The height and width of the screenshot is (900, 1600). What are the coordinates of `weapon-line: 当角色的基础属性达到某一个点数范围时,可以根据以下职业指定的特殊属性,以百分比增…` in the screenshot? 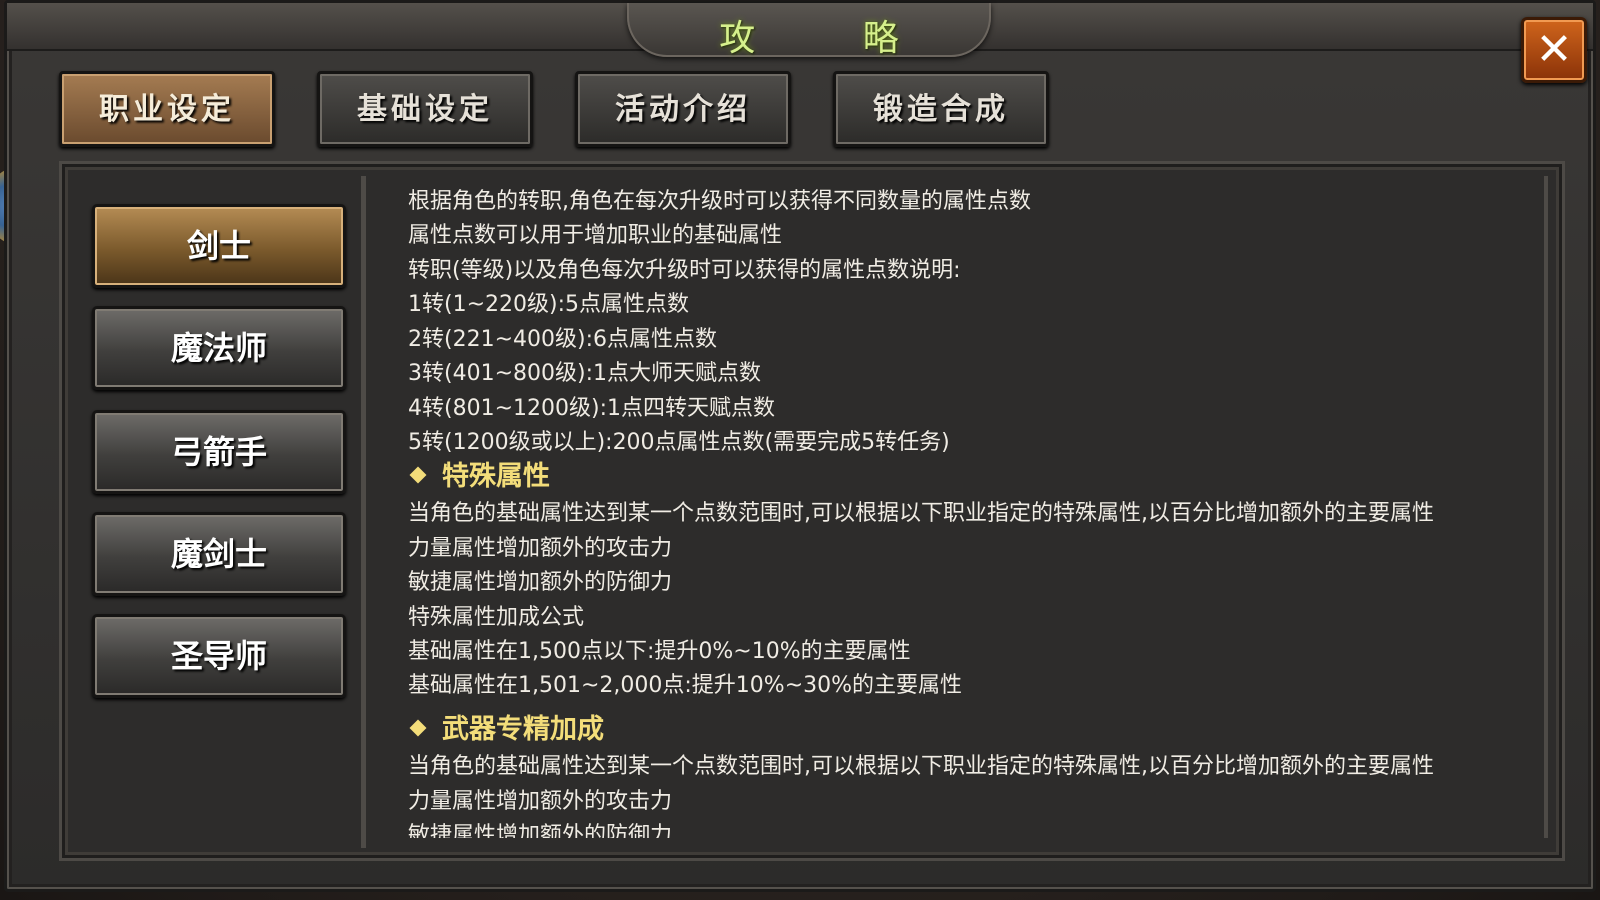 It's located at (921, 766).